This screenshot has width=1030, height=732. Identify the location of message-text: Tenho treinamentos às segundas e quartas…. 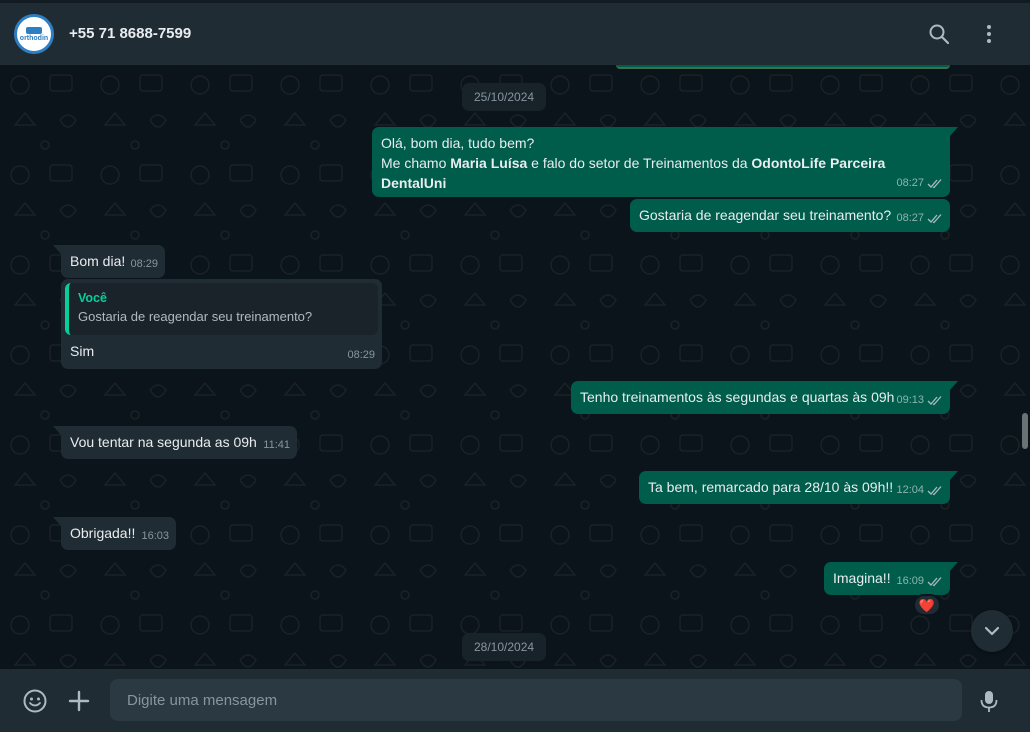
(737, 397).